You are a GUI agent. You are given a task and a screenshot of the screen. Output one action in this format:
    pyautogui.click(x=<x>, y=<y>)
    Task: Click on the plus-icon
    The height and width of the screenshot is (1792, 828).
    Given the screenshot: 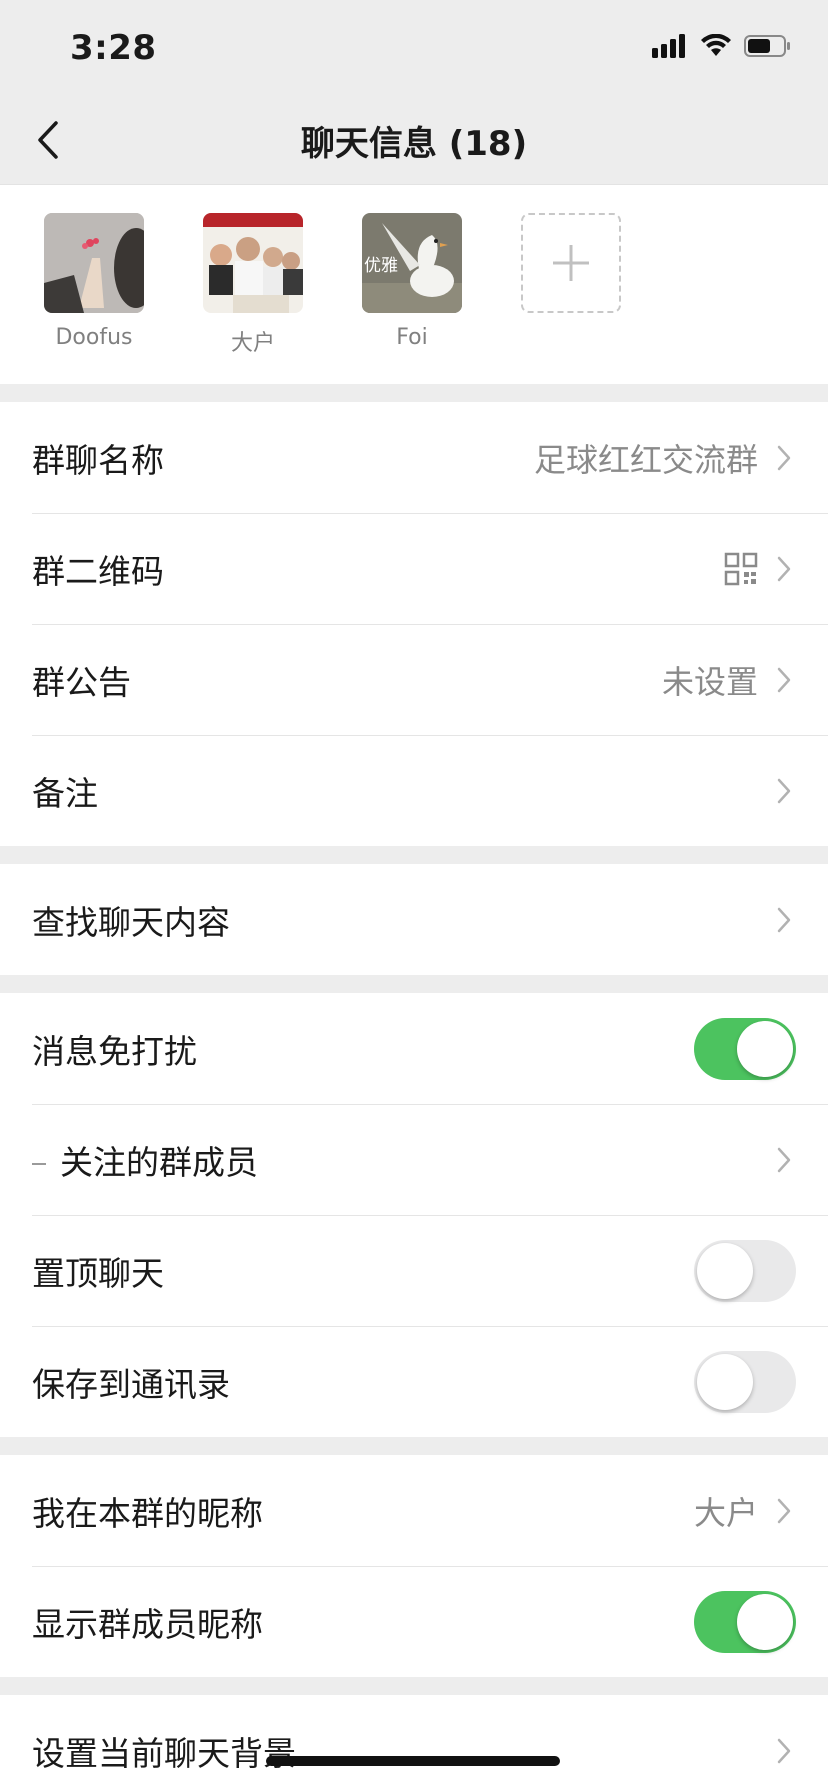 What is the action you would take?
    pyautogui.click(x=571, y=263)
    